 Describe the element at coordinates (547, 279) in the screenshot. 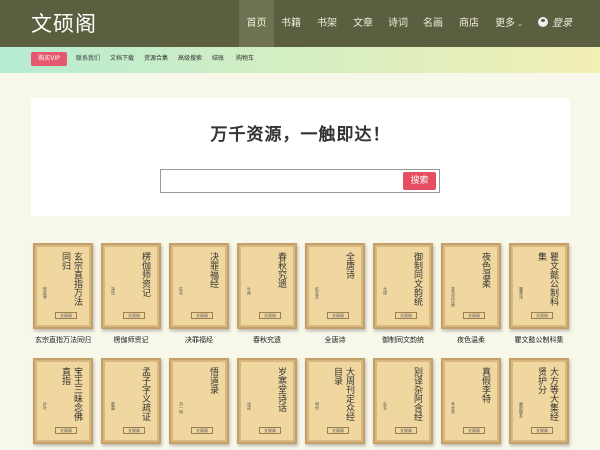

I see `book-cover-title: 瞿文懿公制科集` at that location.